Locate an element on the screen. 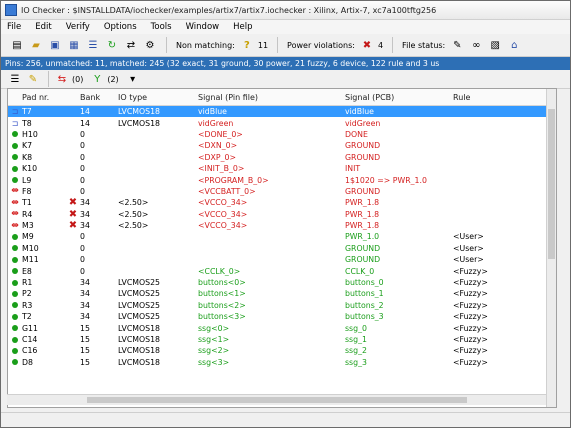 This screenshot has height=428, width=571. column-header-signal-pcb: Signal (PCB) is located at coordinates (399, 97).